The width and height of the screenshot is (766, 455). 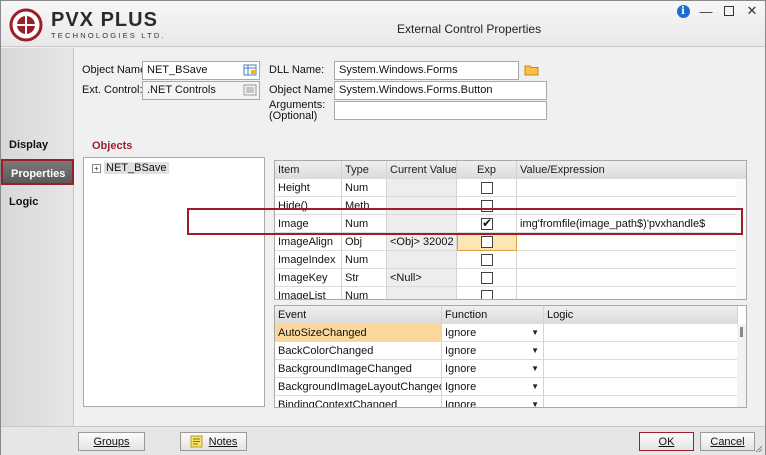 What do you see at coordinates (510, 206) in the screenshot?
I see `table-row: Hide() Meth` at bounding box center [510, 206].